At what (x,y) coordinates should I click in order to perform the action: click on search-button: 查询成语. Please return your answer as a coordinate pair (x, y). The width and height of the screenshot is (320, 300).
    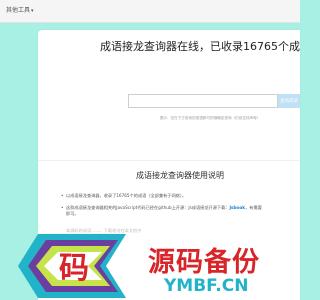
    Looking at the image, I should click on (289, 101).